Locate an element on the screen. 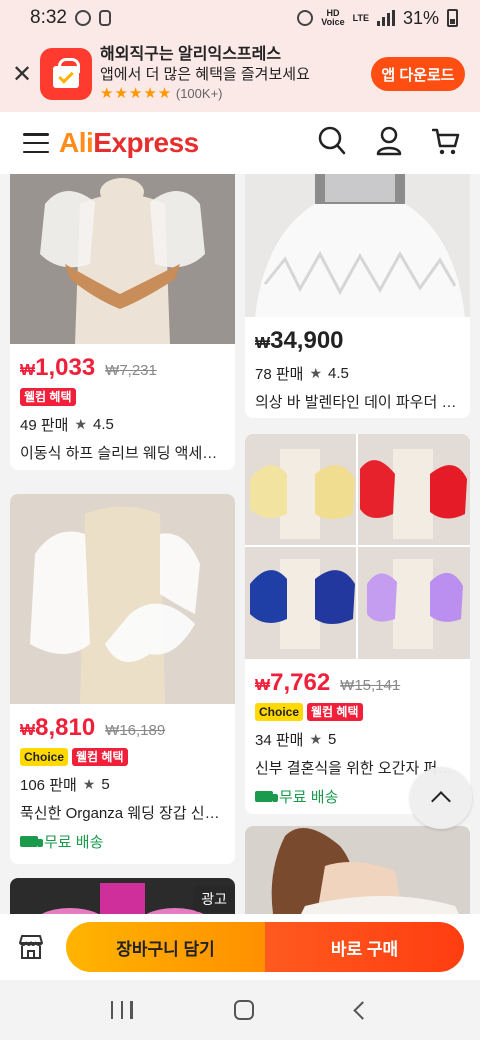 This screenshot has width=480, height=1040. ad-label: 광고 is located at coordinates (214, 899).